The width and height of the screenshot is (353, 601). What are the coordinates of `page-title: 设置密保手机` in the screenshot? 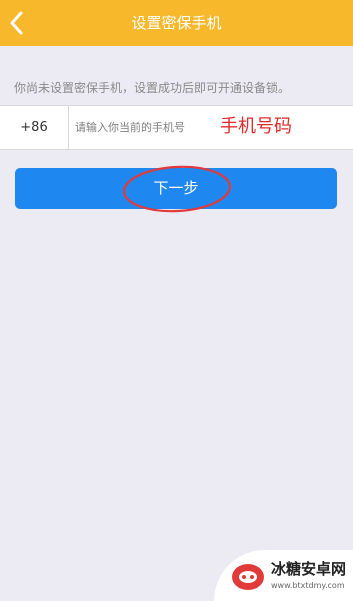 It's located at (176, 23).